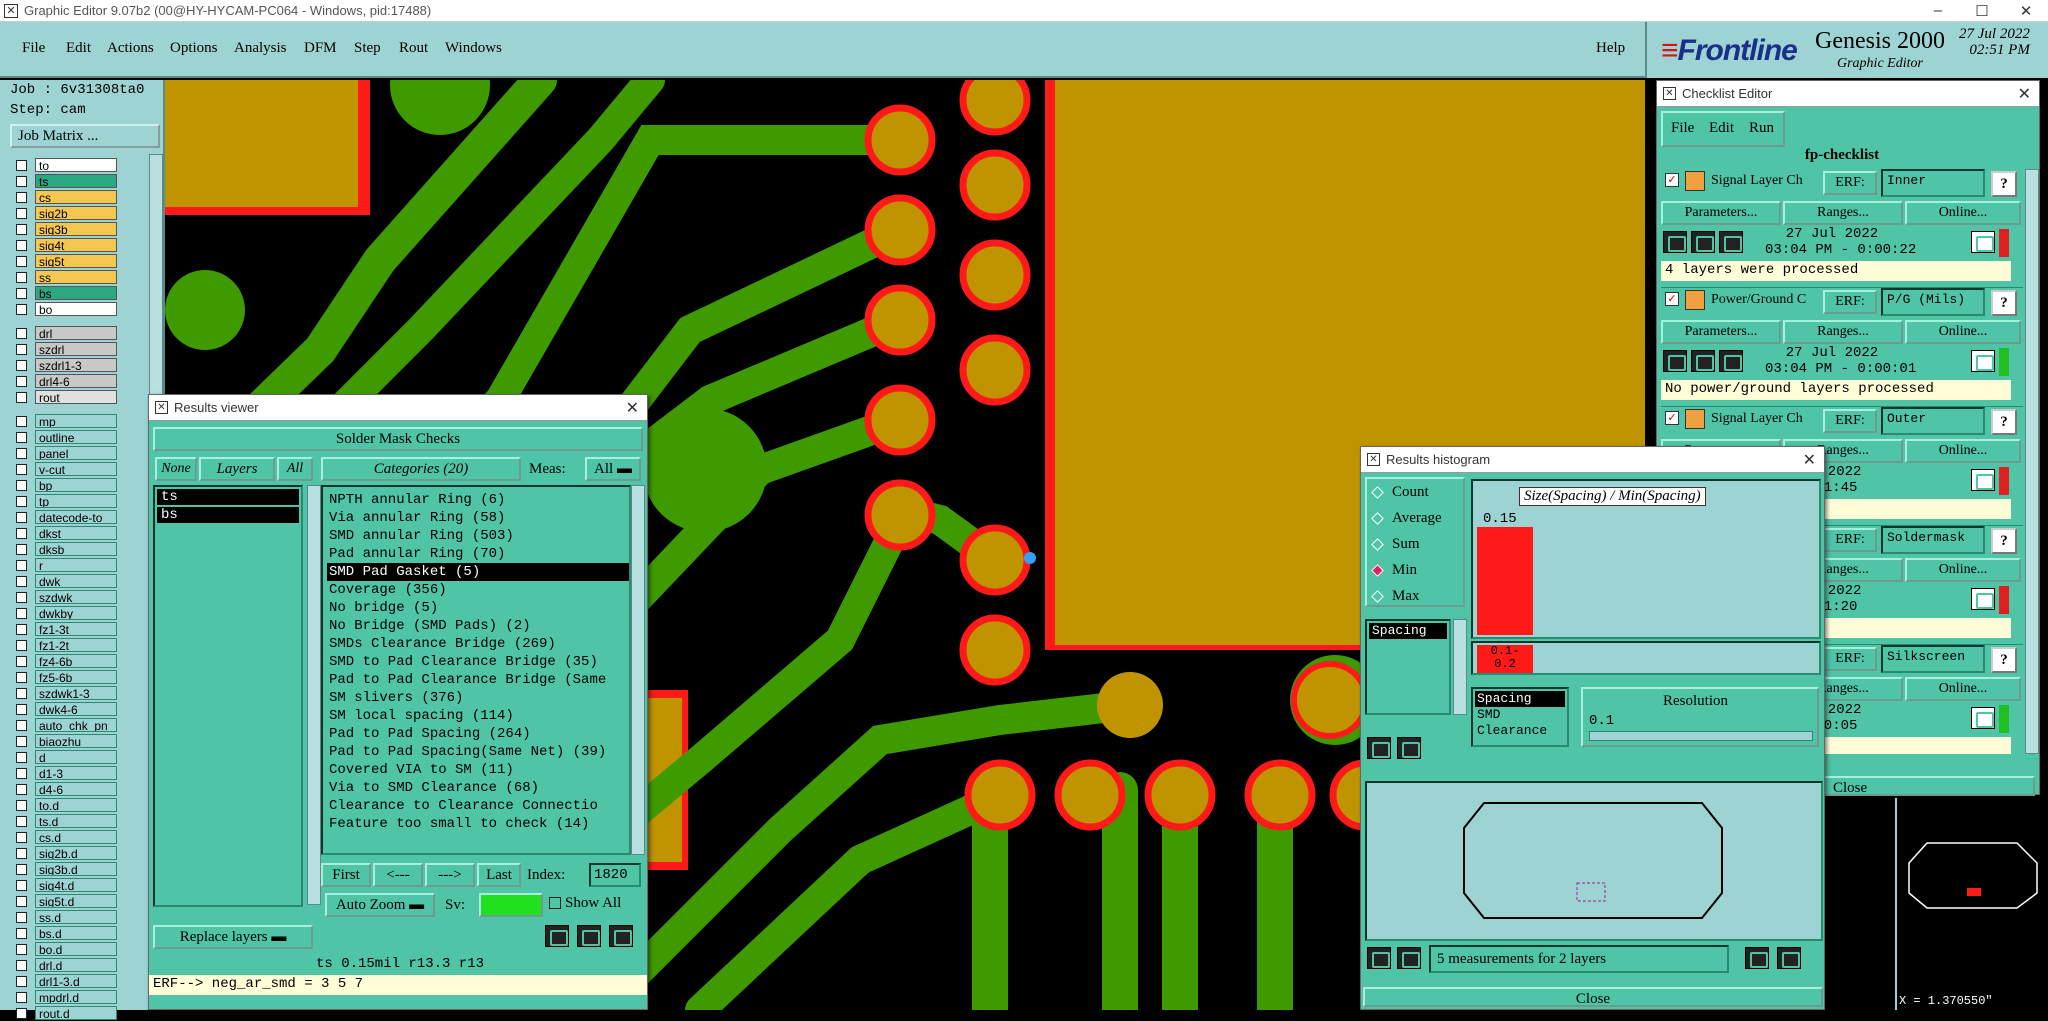  What do you see at coordinates (130, 48) in the screenshot?
I see `menu-actions: Actions` at bounding box center [130, 48].